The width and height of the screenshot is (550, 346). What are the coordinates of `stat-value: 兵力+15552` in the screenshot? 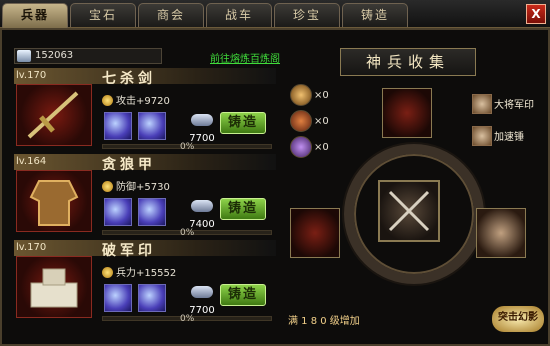 It's located at (146, 273).